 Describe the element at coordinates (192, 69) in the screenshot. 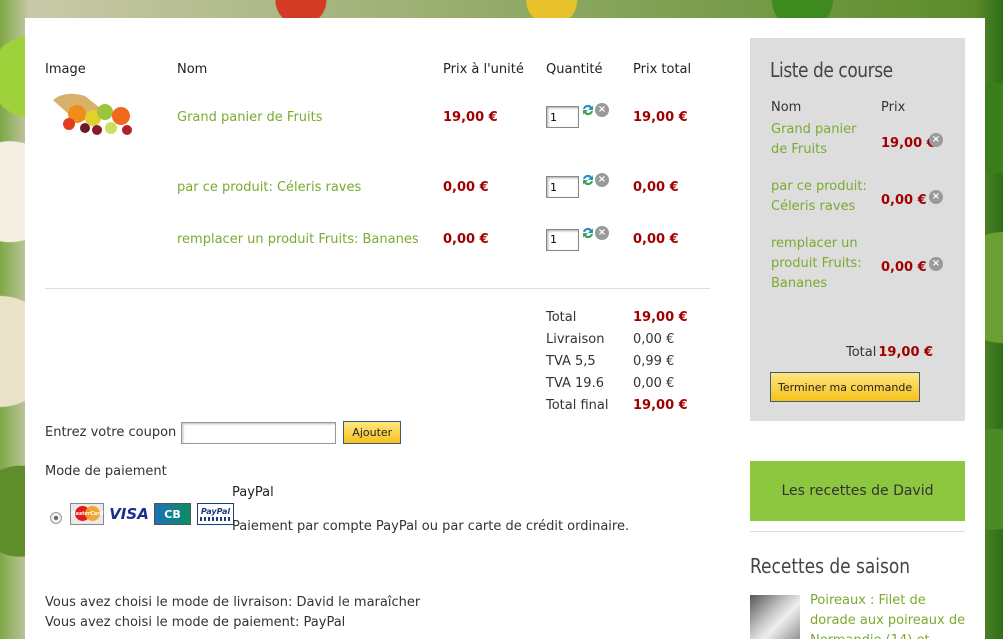

I see `col-name: Nom` at that location.